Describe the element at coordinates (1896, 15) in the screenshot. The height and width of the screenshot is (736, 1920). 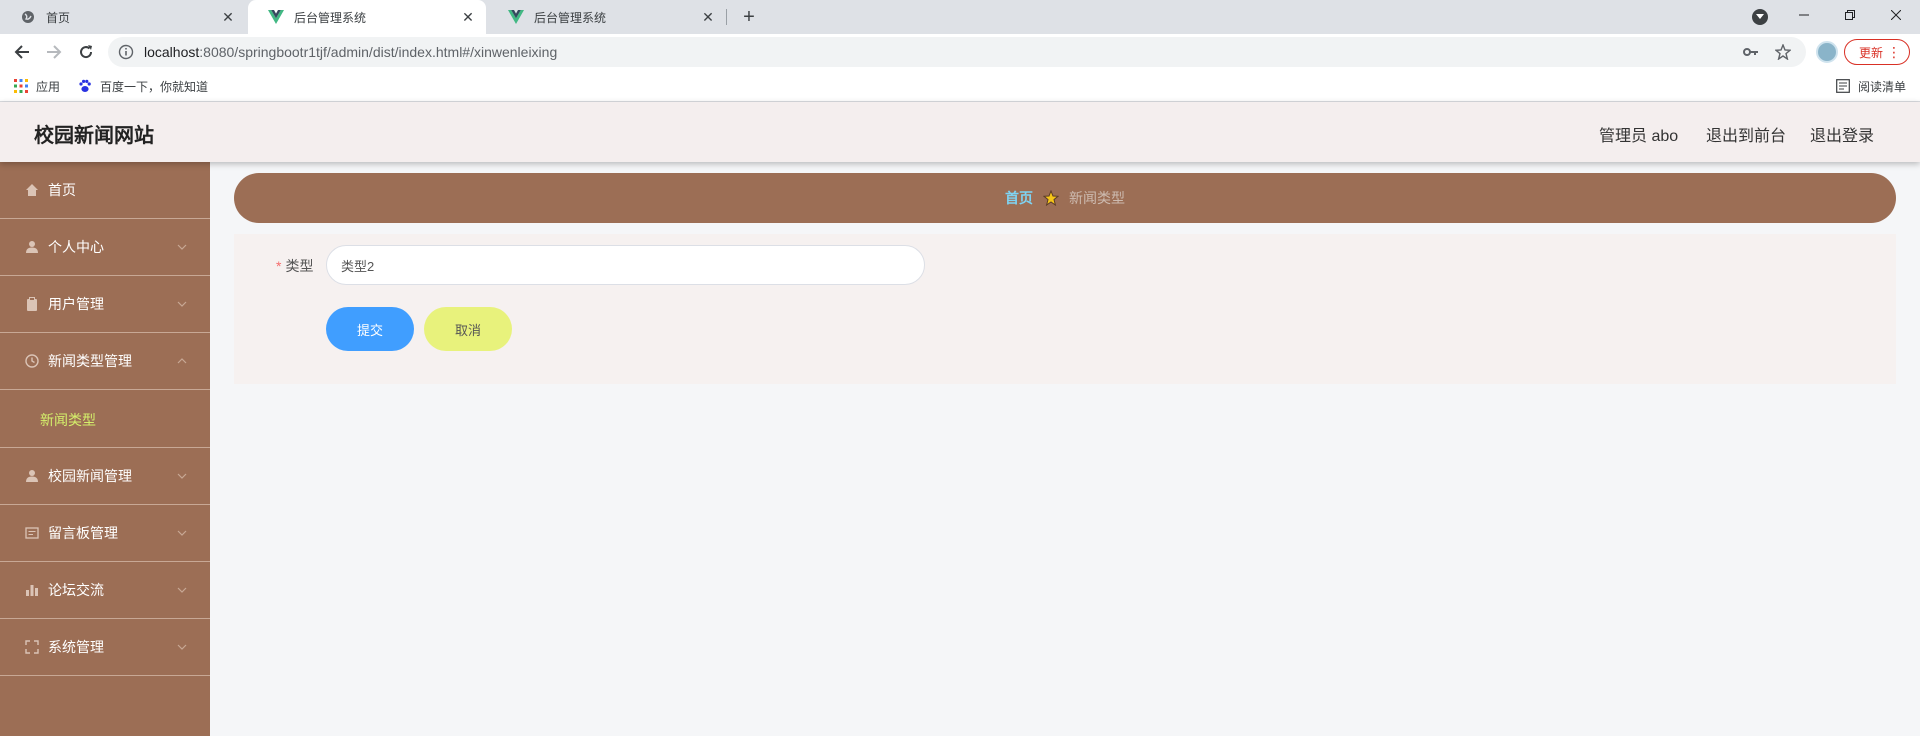
I see `window-close-icon` at that location.